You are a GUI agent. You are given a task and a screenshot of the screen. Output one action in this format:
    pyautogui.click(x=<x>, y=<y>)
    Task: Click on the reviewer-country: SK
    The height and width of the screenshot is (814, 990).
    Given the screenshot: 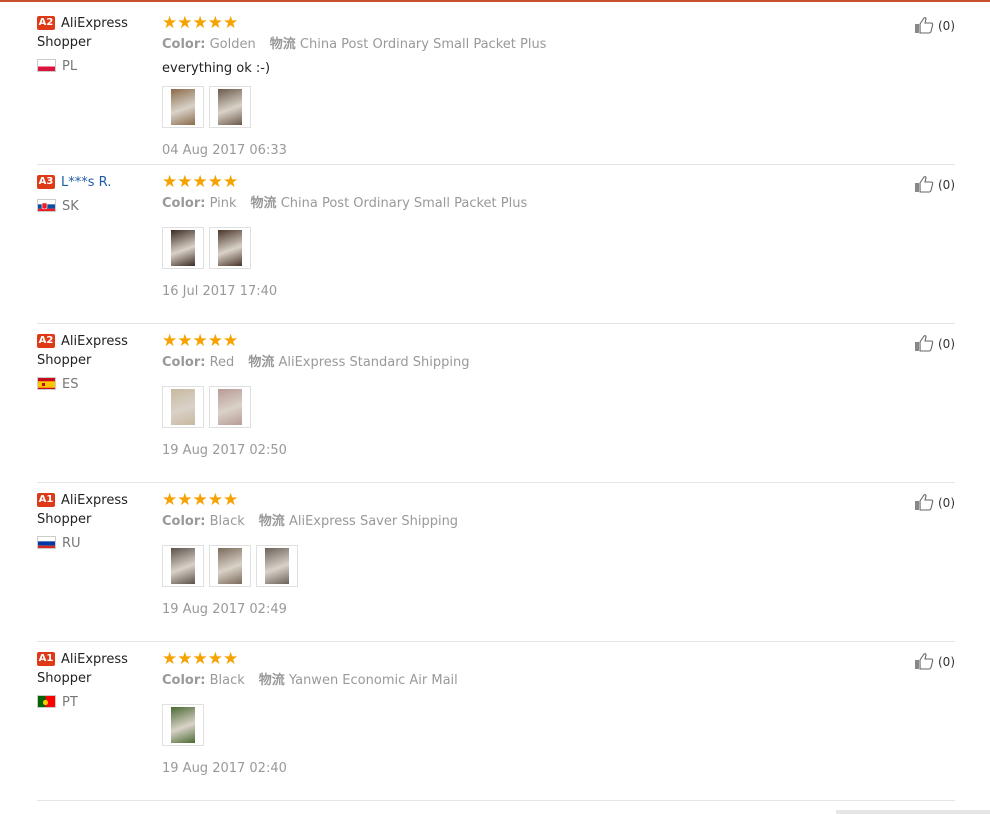 What is the action you would take?
    pyautogui.click(x=94, y=207)
    